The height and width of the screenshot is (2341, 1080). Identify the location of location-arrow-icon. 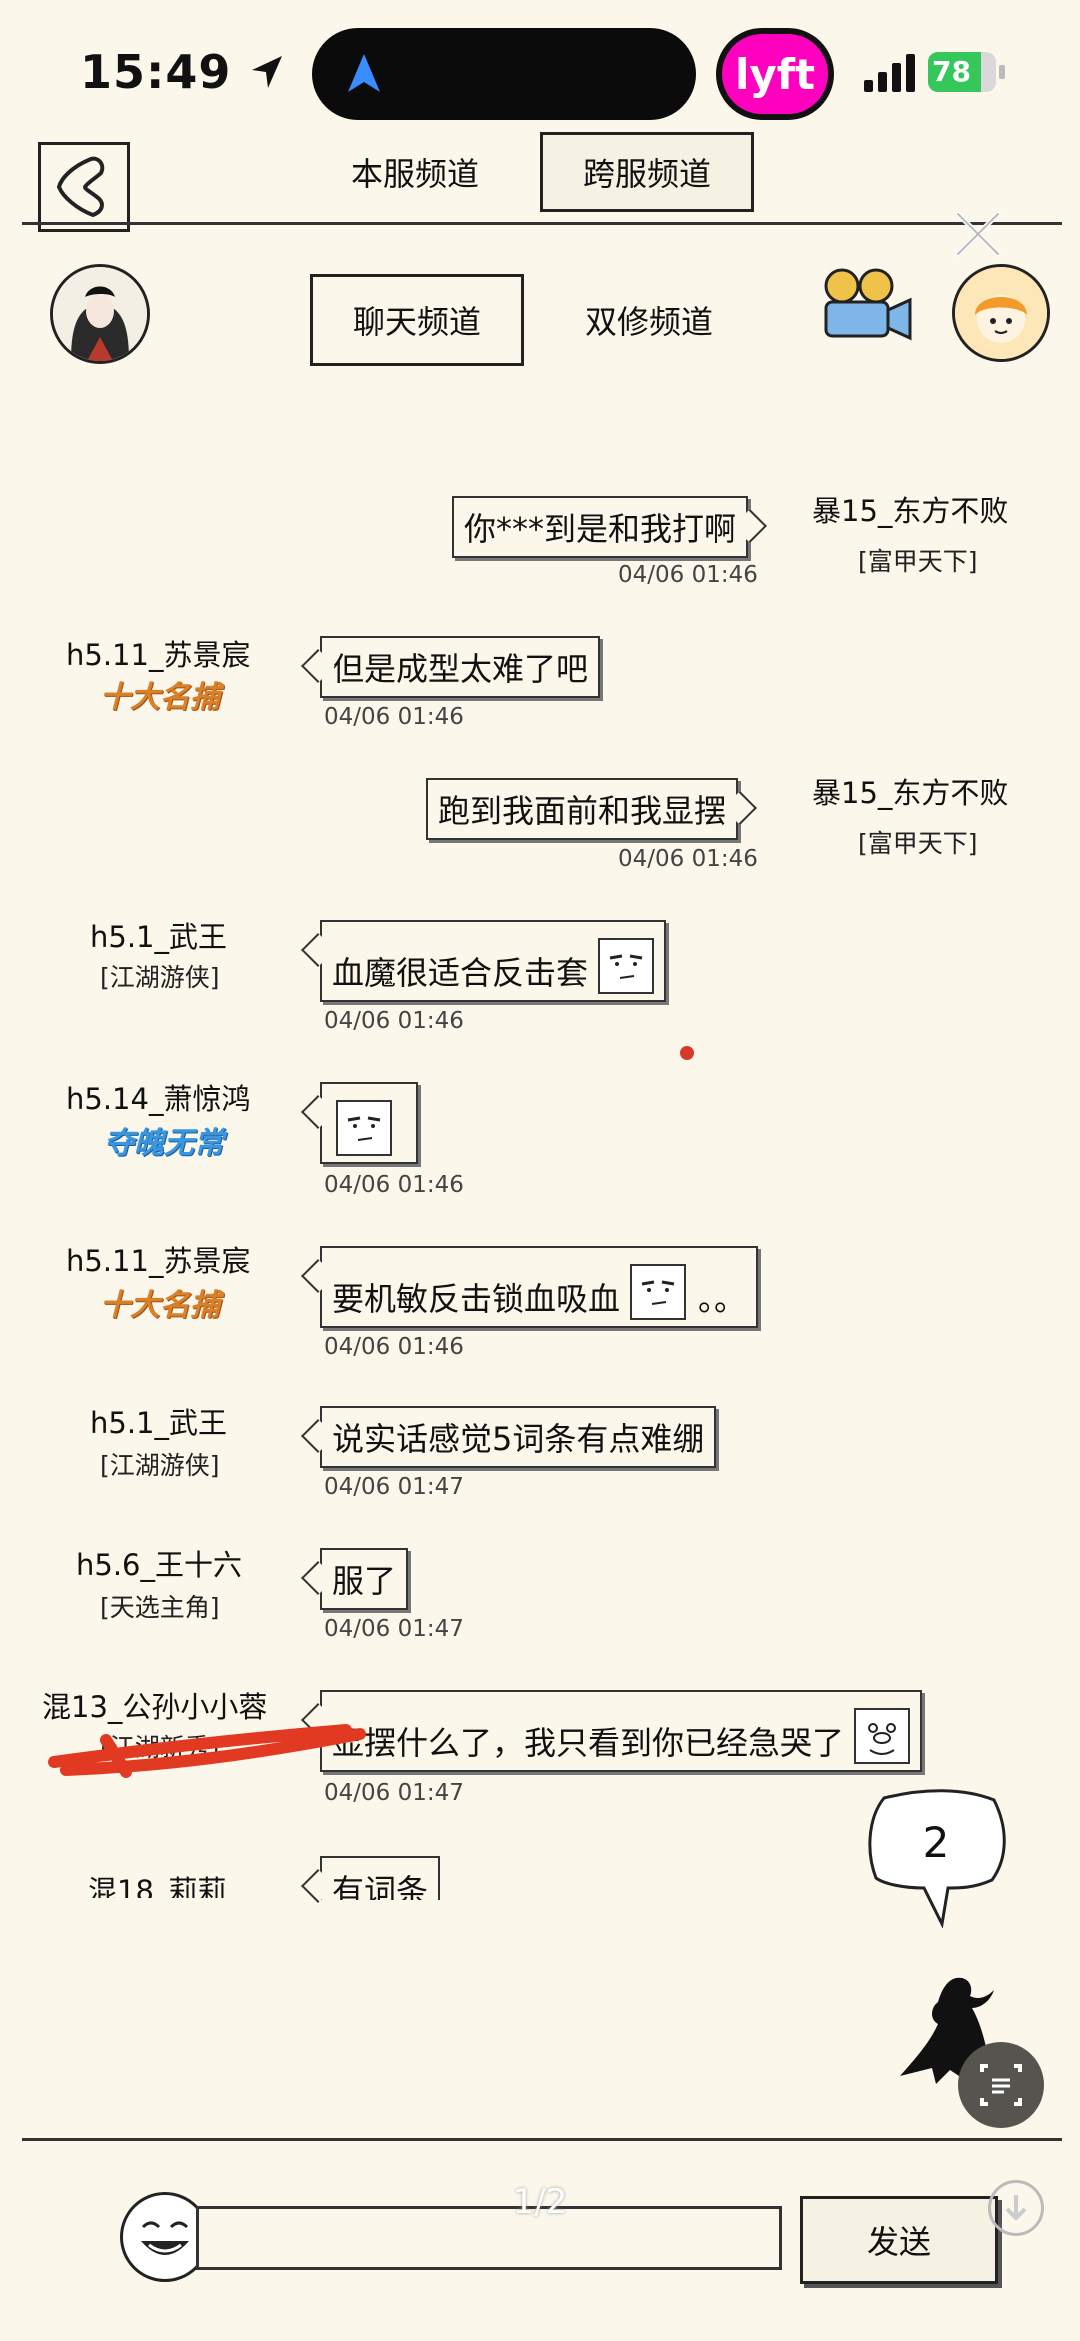
(267, 72).